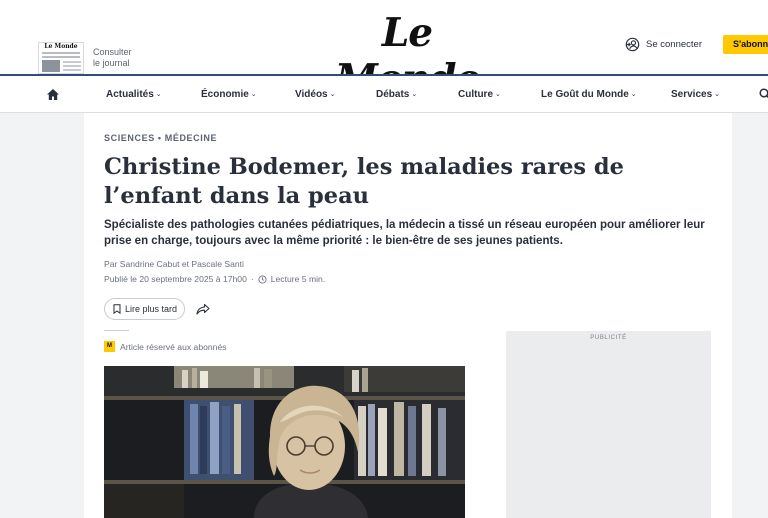  Describe the element at coordinates (61, 58) in the screenshot. I see `journal-thumbnail: Le Monde` at that location.